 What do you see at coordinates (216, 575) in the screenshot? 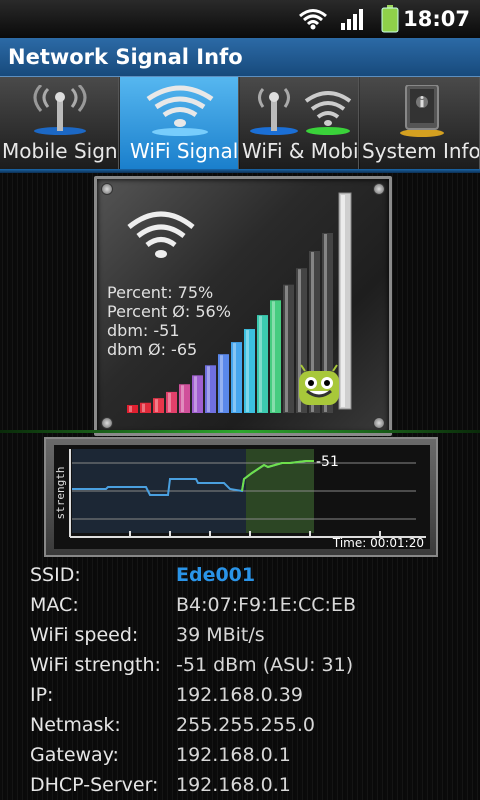
I see `info-value: Ede001` at bounding box center [216, 575].